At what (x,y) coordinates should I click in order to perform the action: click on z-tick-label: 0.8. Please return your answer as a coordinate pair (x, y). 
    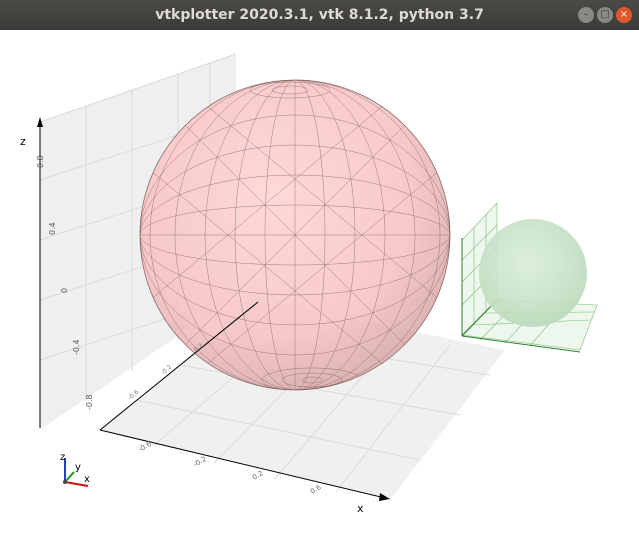
    Looking at the image, I should click on (40, 161).